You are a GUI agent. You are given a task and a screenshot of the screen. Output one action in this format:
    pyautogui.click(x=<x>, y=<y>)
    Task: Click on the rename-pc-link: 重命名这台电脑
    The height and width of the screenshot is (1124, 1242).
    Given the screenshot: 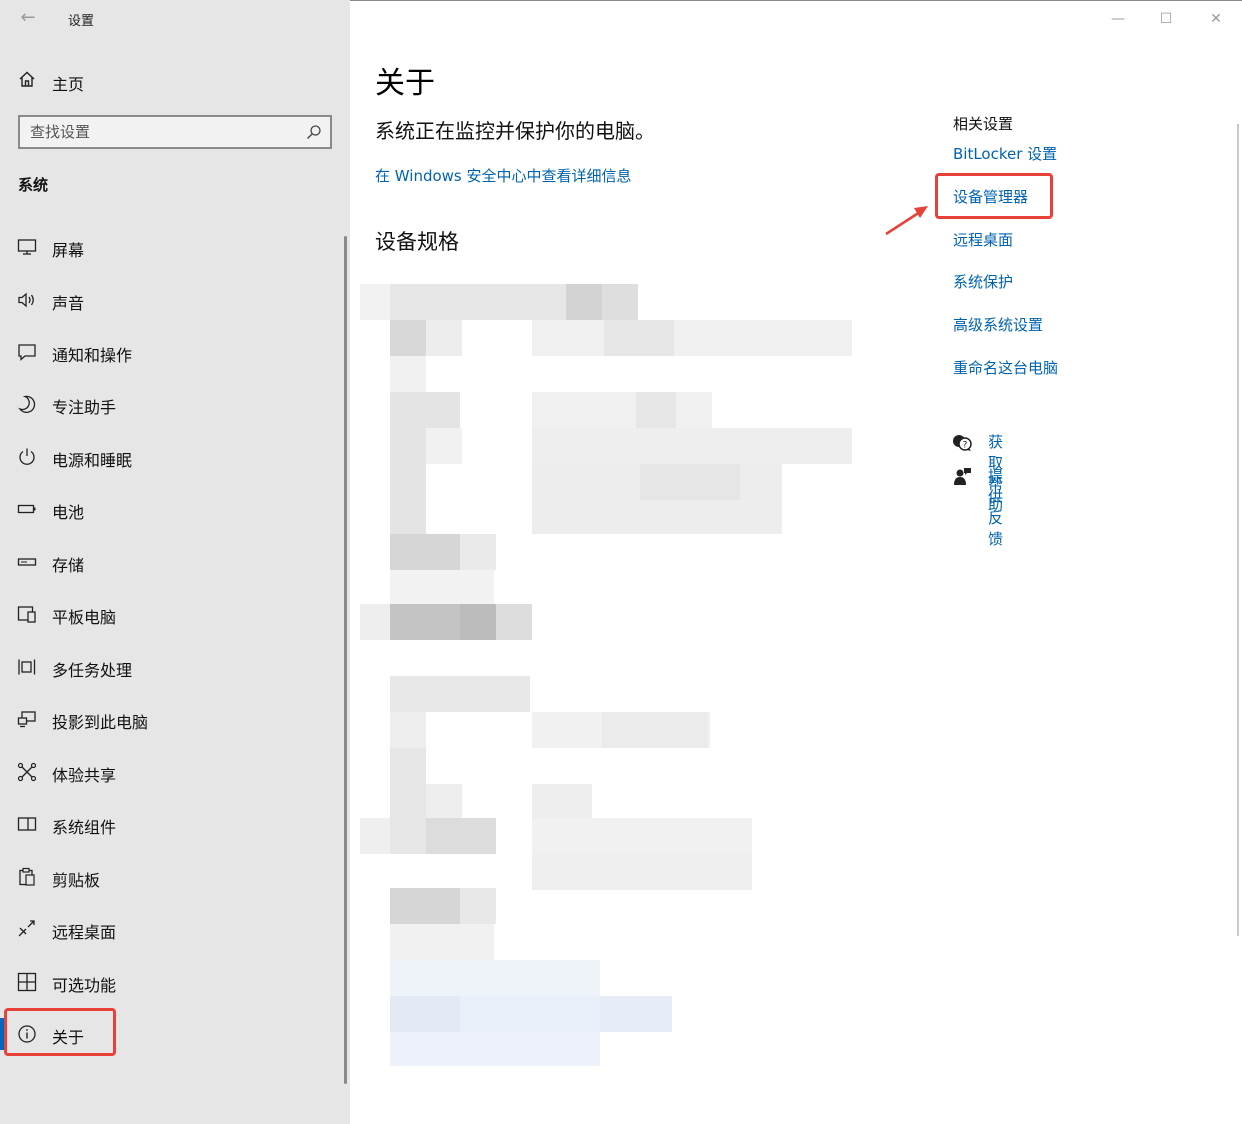 What is the action you would take?
    pyautogui.click(x=1005, y=367)
    